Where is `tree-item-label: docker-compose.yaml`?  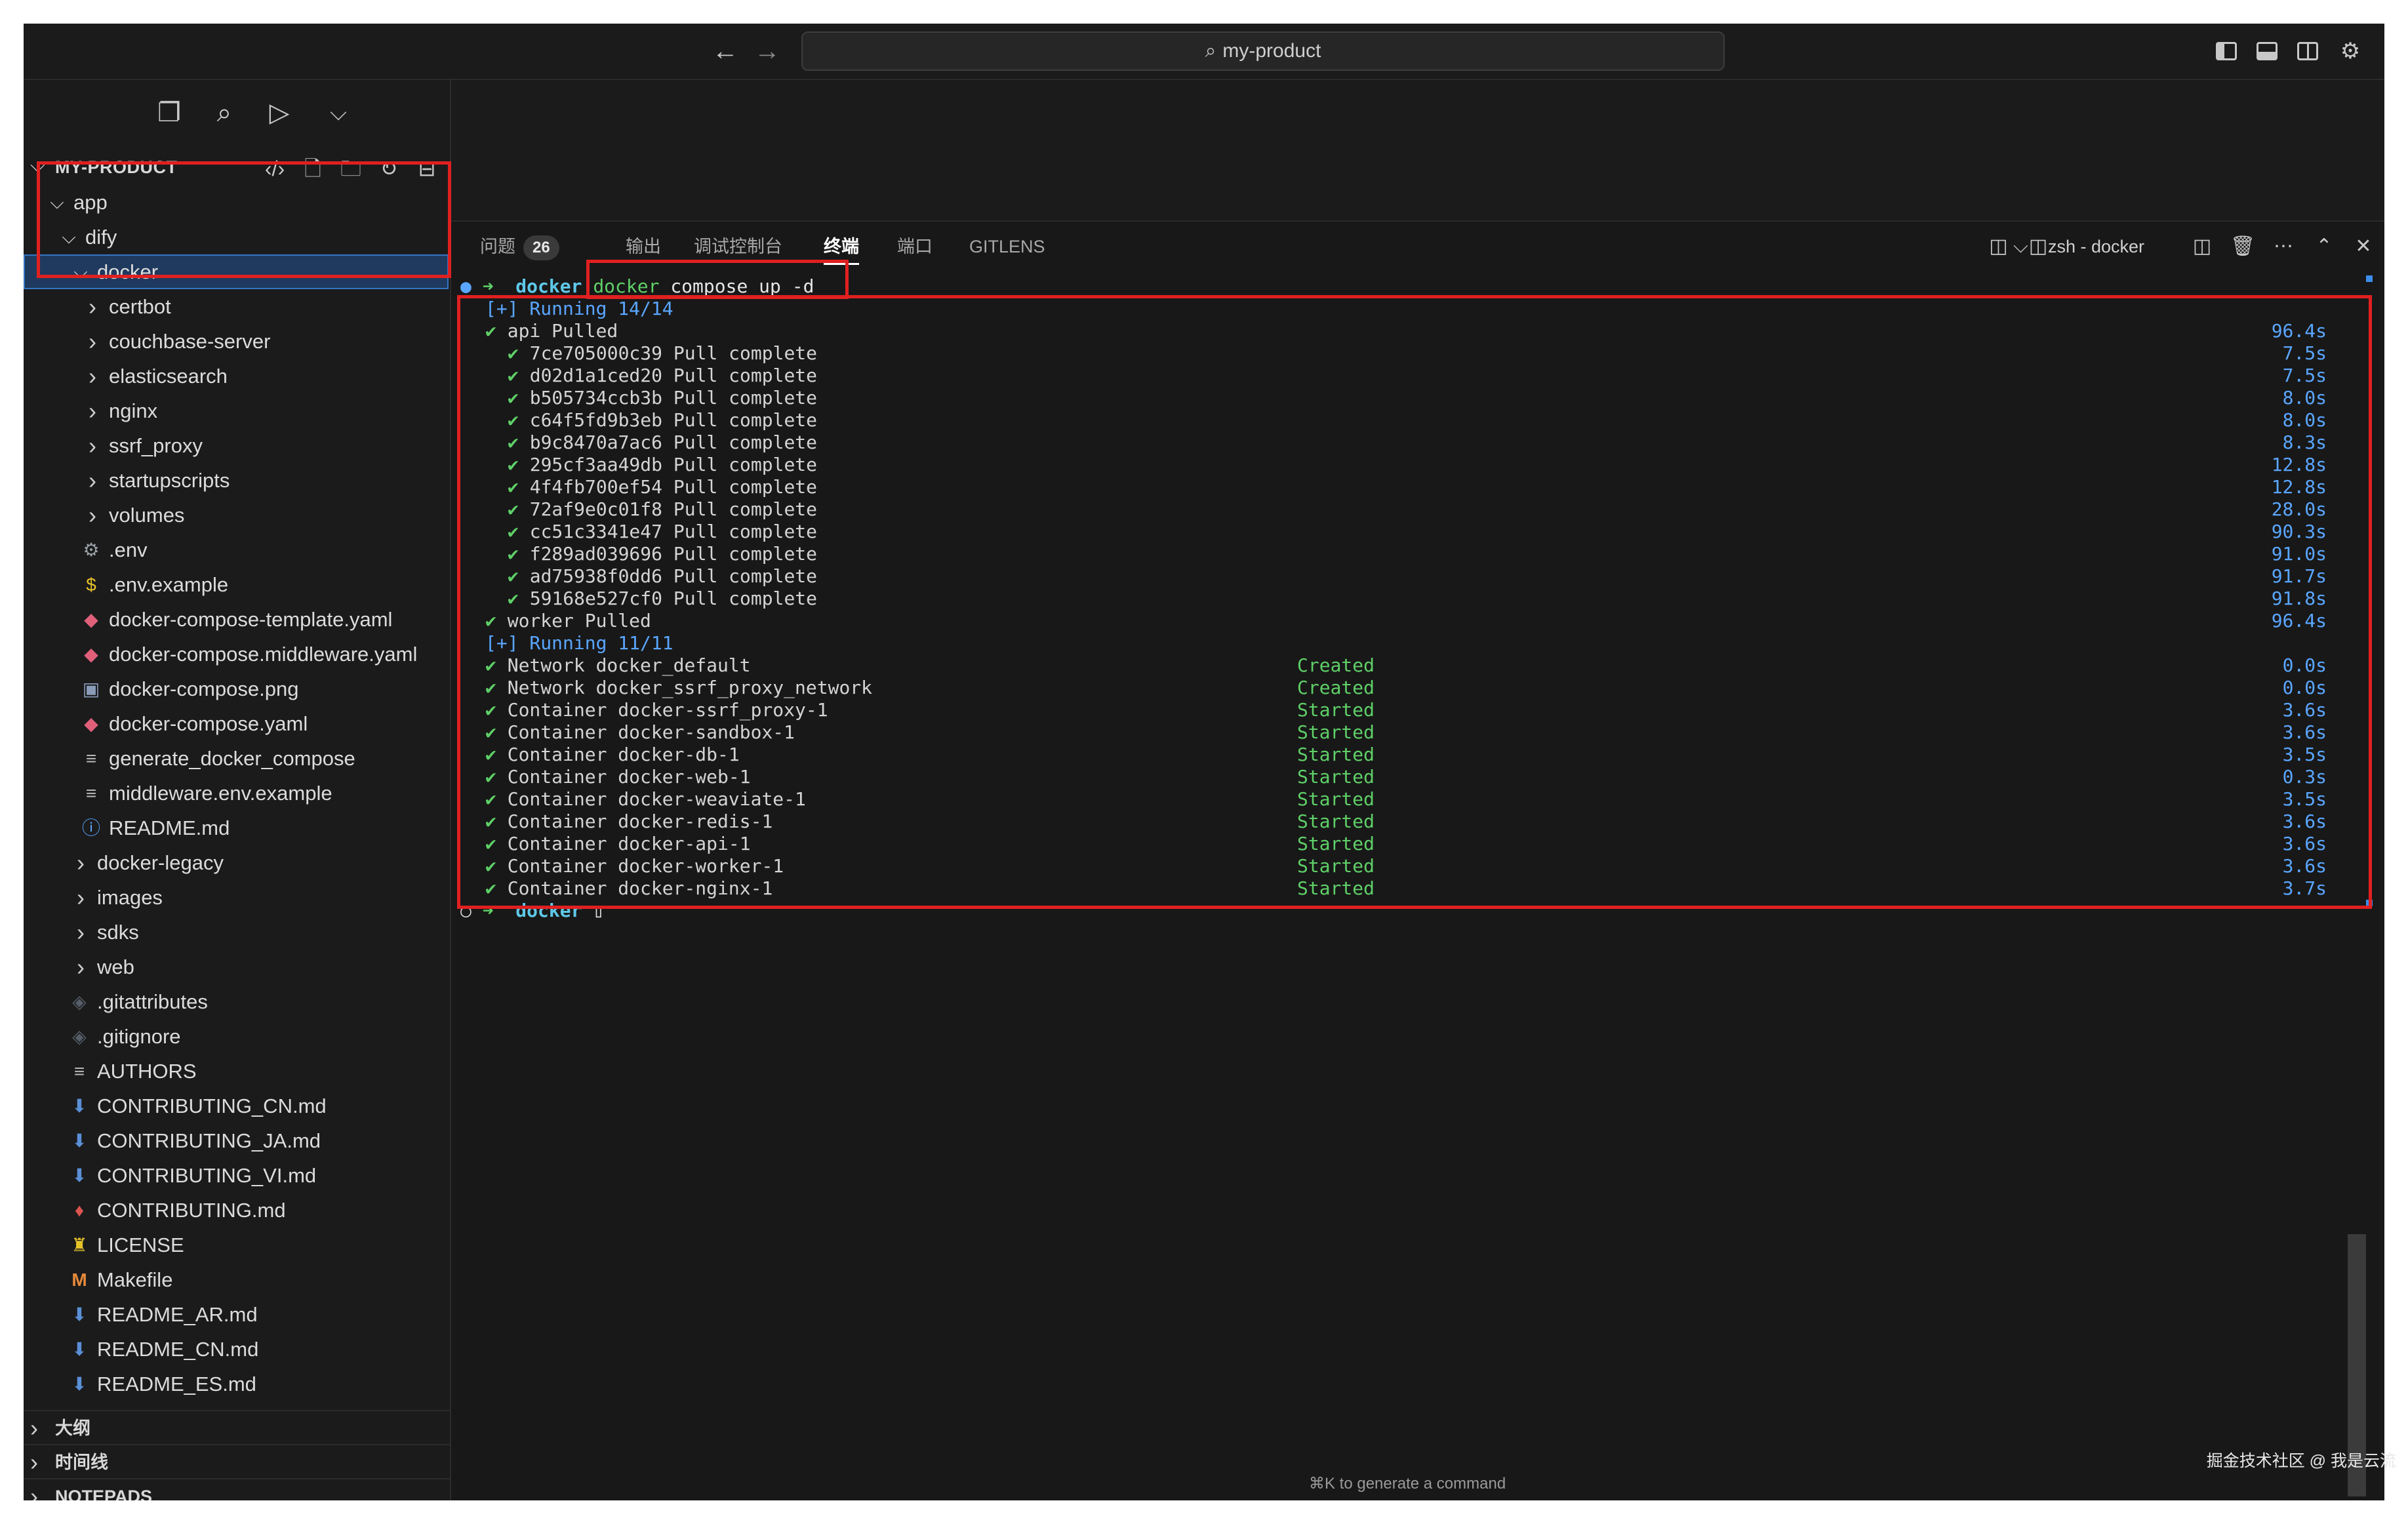
tree-item-label: docker-compose.yaml is located at coordinates (209, 723).